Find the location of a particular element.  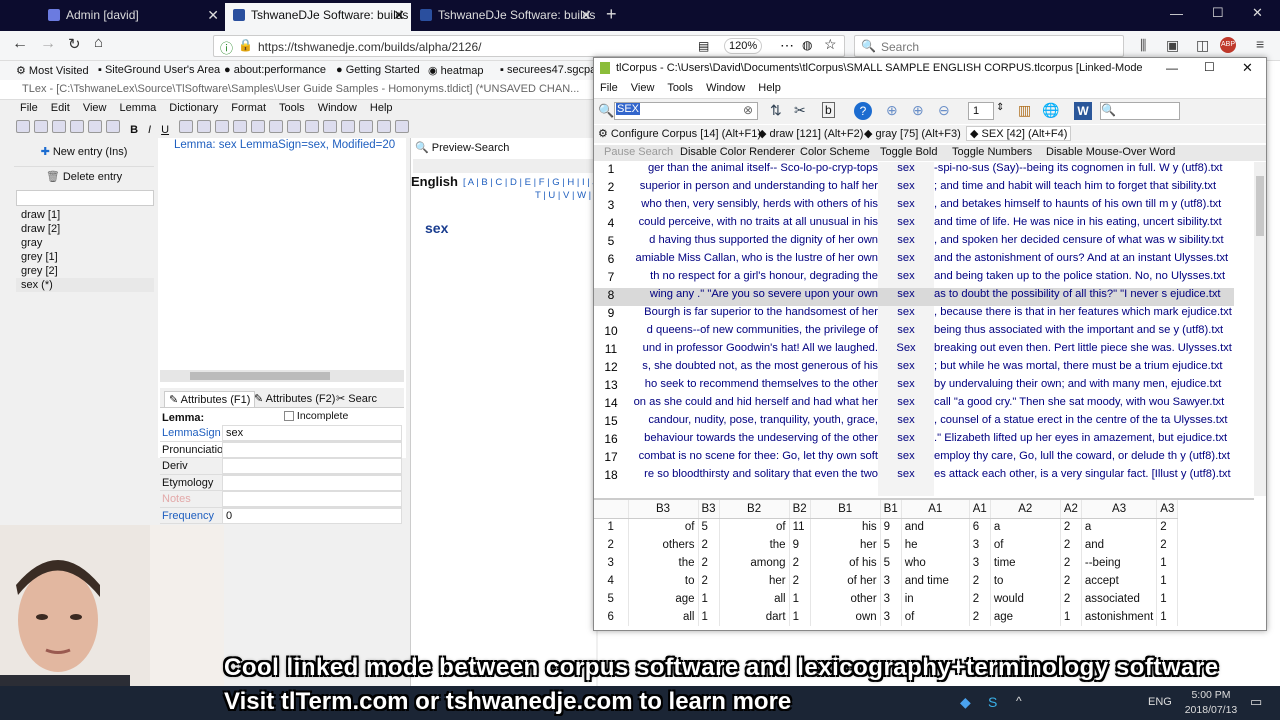

table-cell: a is located at coordinates (1119, 527).